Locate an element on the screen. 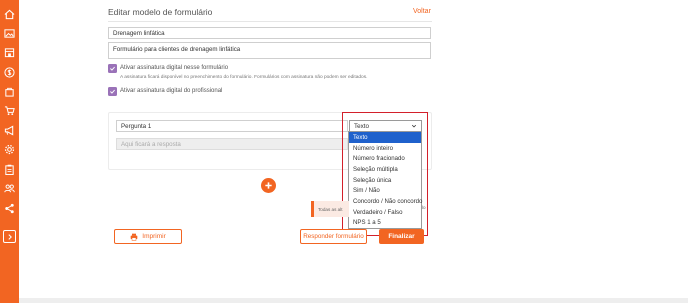 The height and width of the screenshot is (303, 688). divider is located at coordinates (270, 21).